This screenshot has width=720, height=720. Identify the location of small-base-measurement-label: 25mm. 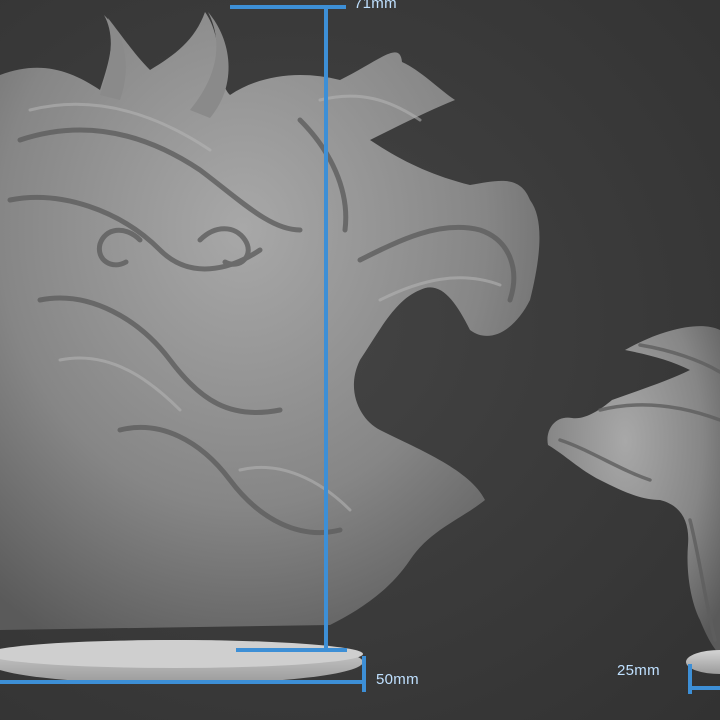
(638, 670).